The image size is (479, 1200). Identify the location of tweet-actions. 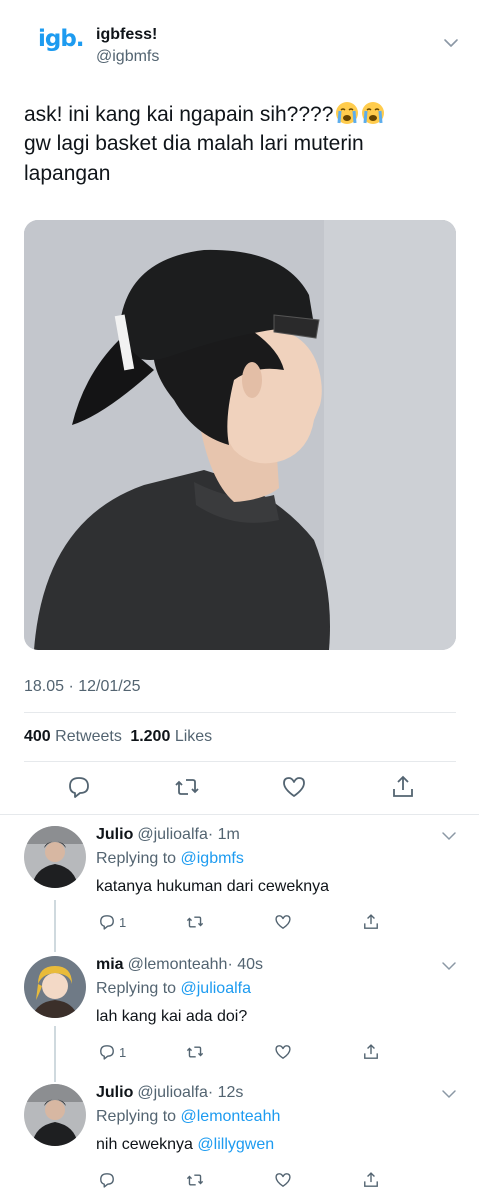
(240, 789).